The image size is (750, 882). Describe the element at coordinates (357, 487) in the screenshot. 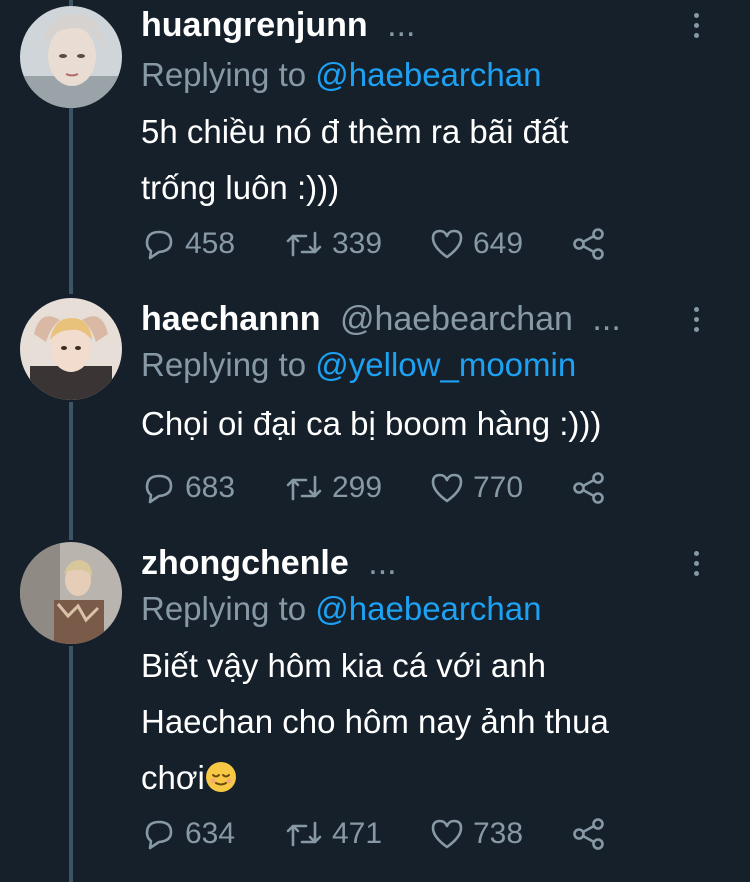

I see `retweet-count: 299` at that location.